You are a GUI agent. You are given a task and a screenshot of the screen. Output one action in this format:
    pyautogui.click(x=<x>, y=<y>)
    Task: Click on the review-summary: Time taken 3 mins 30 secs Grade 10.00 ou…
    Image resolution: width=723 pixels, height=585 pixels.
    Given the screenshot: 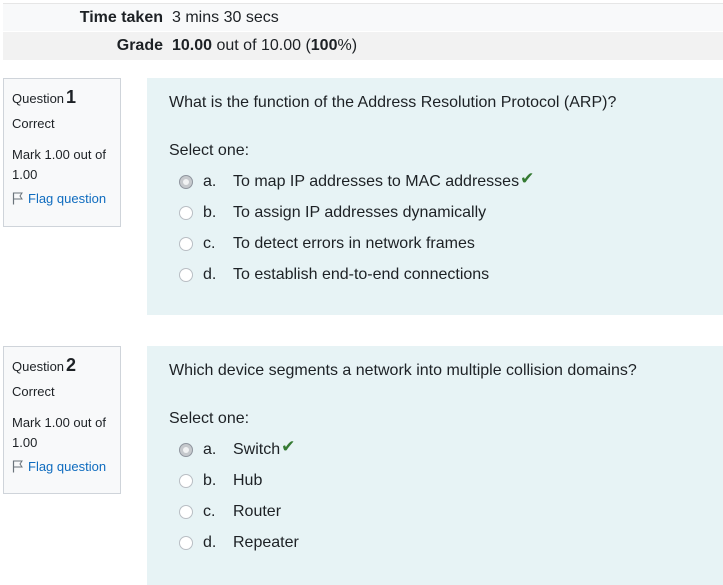 What is the action you would take?
    pyautogui.click(x=363, y=31)
    